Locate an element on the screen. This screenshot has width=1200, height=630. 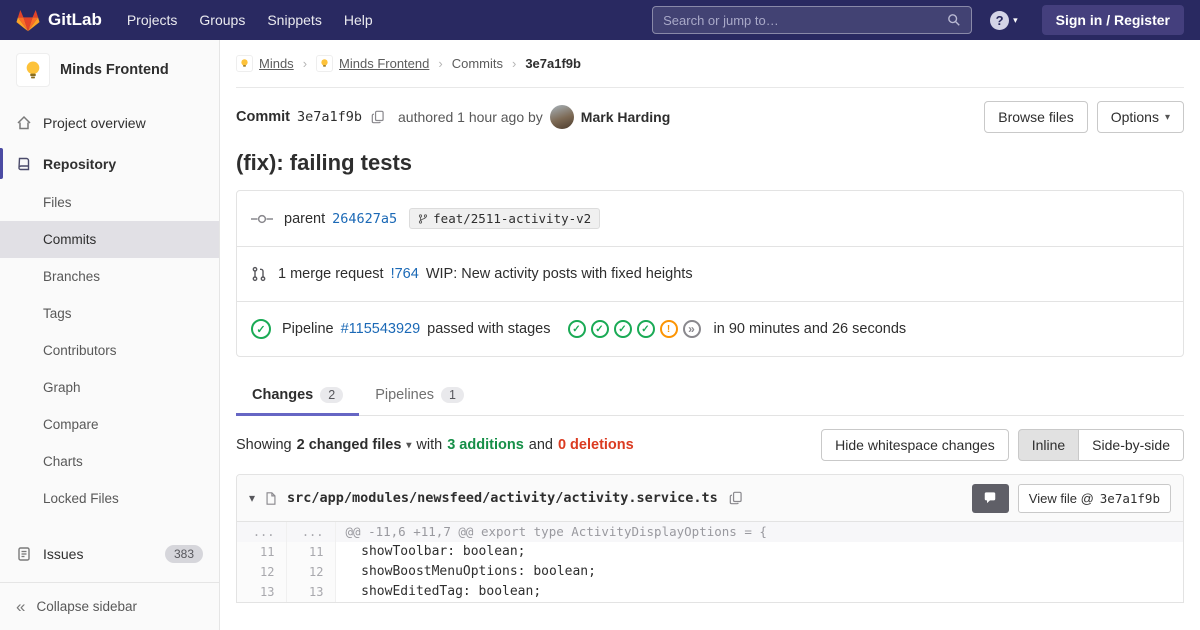
merge-request-link: !764 is located at coordinates (405, 274).